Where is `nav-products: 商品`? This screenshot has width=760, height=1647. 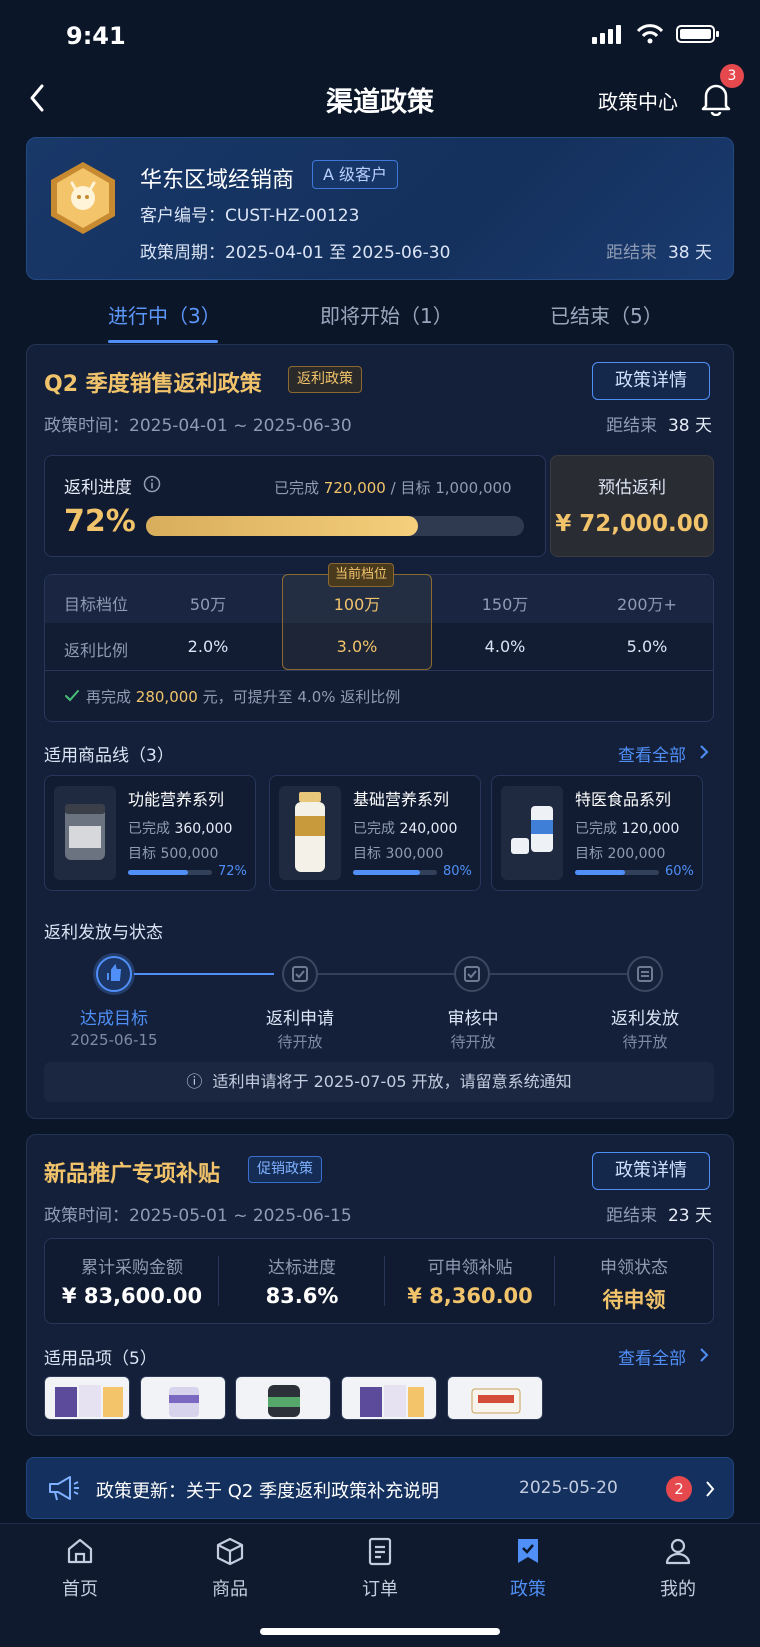 nav-products: 商品 is located at coordinates (230, 1568).